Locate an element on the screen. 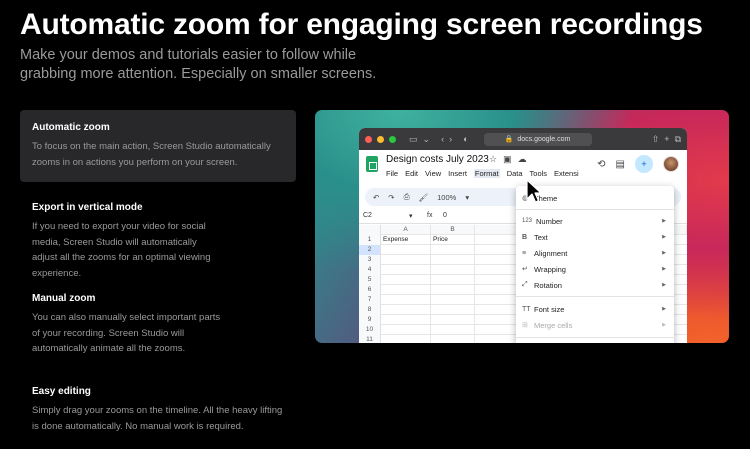 The width and height of the screenshot is (750, 449). menu-item-label: Number is located at coordinates (549, 221).